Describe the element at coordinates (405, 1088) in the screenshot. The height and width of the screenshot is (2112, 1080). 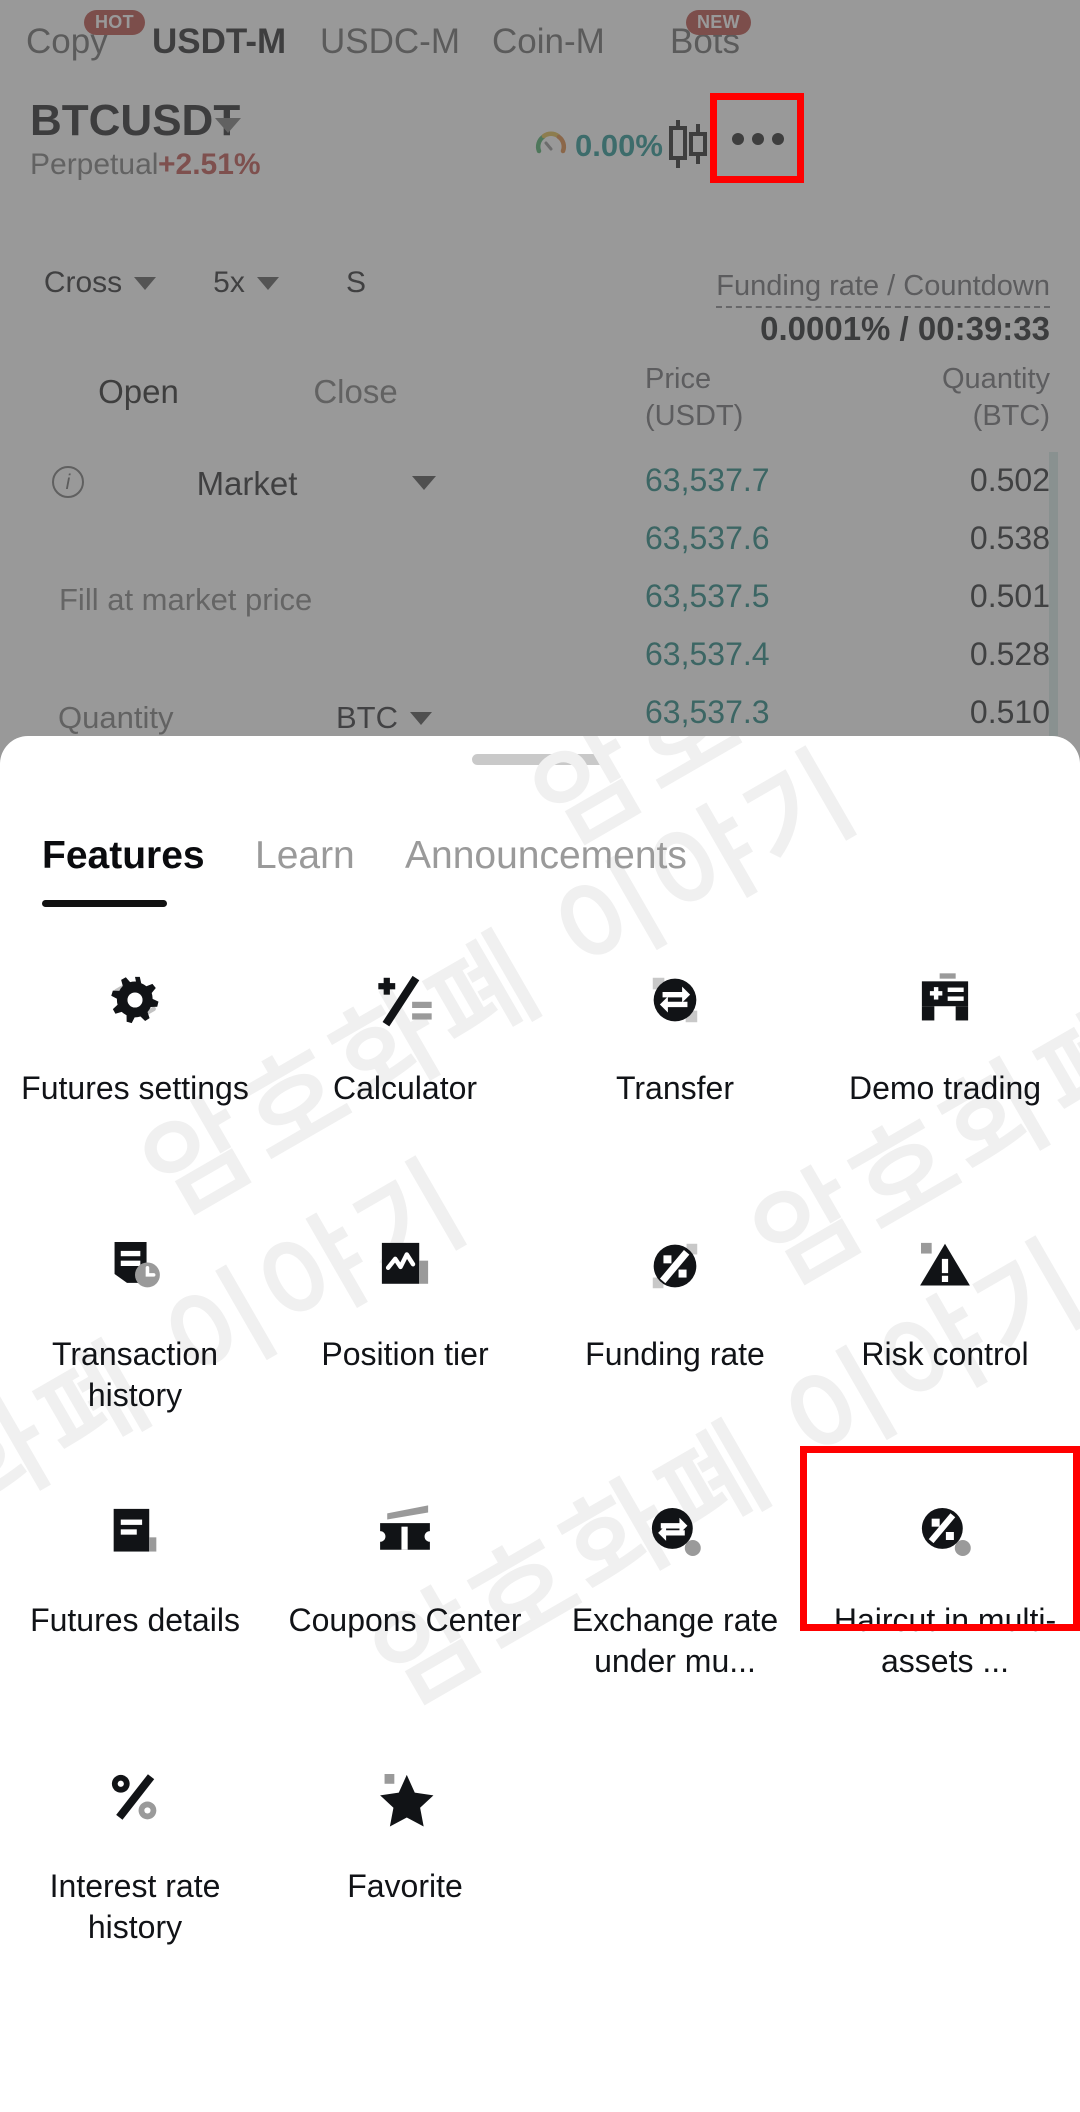
I see `feature-label: Calculator` at that location.